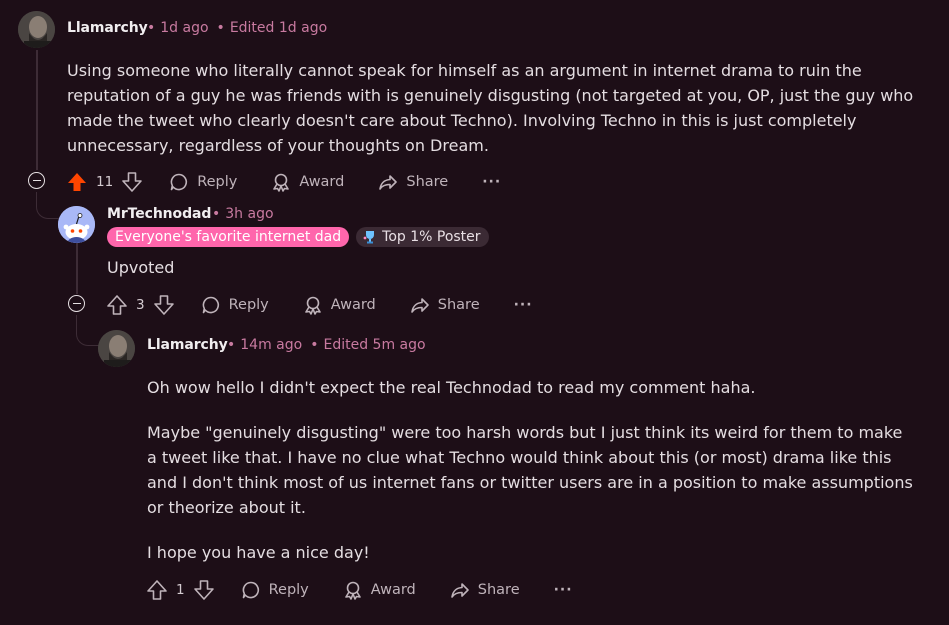 The image size is (949, 625). I want to click on vote-count: 3, so click(140, 305).